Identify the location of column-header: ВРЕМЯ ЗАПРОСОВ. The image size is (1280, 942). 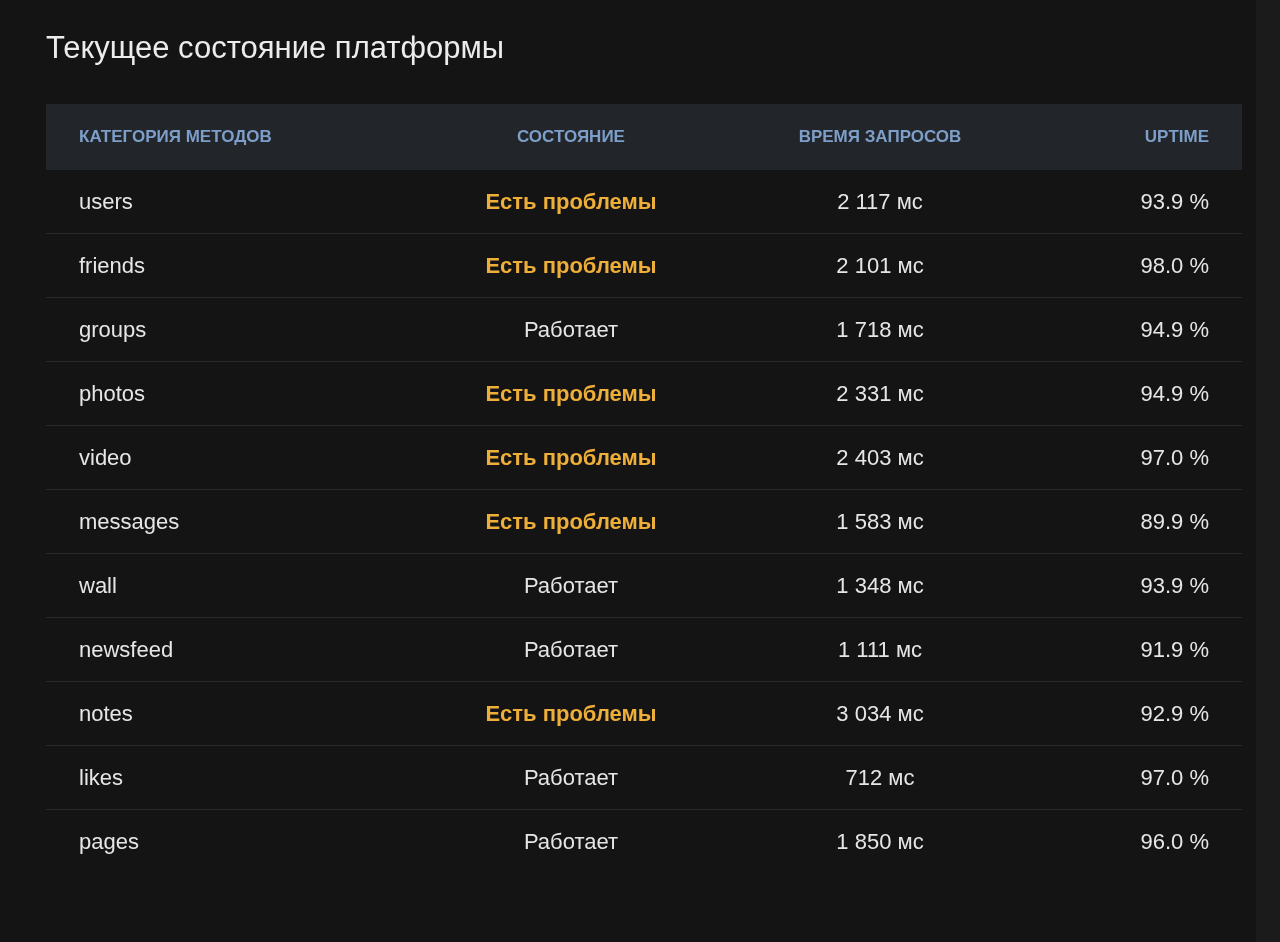
(880, 137).